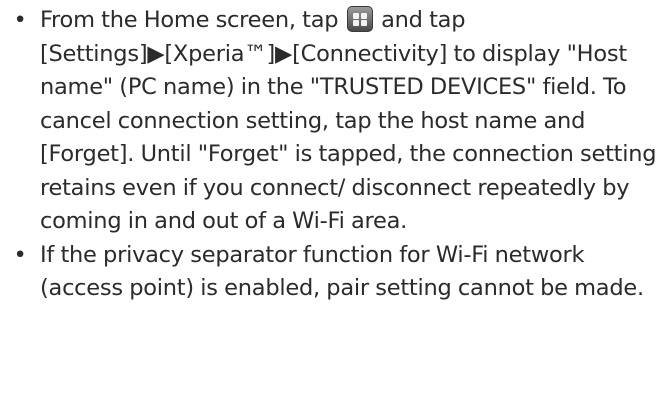  I want to click on app-grid-icon, so click(359, 19).